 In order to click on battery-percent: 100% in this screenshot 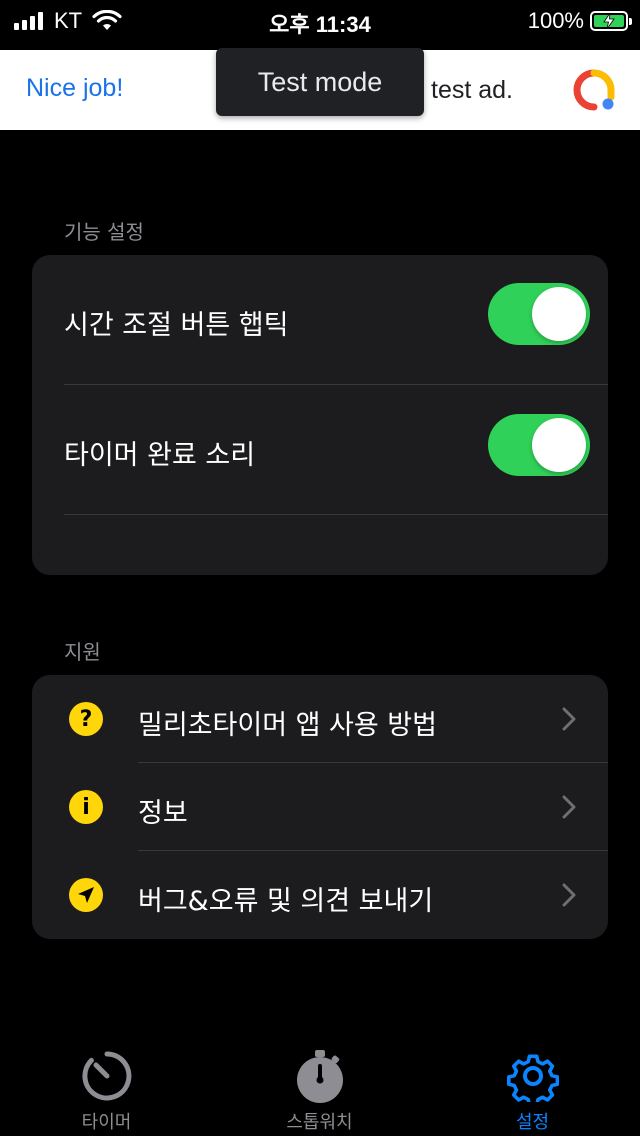, I will do `click(555, 20)`.